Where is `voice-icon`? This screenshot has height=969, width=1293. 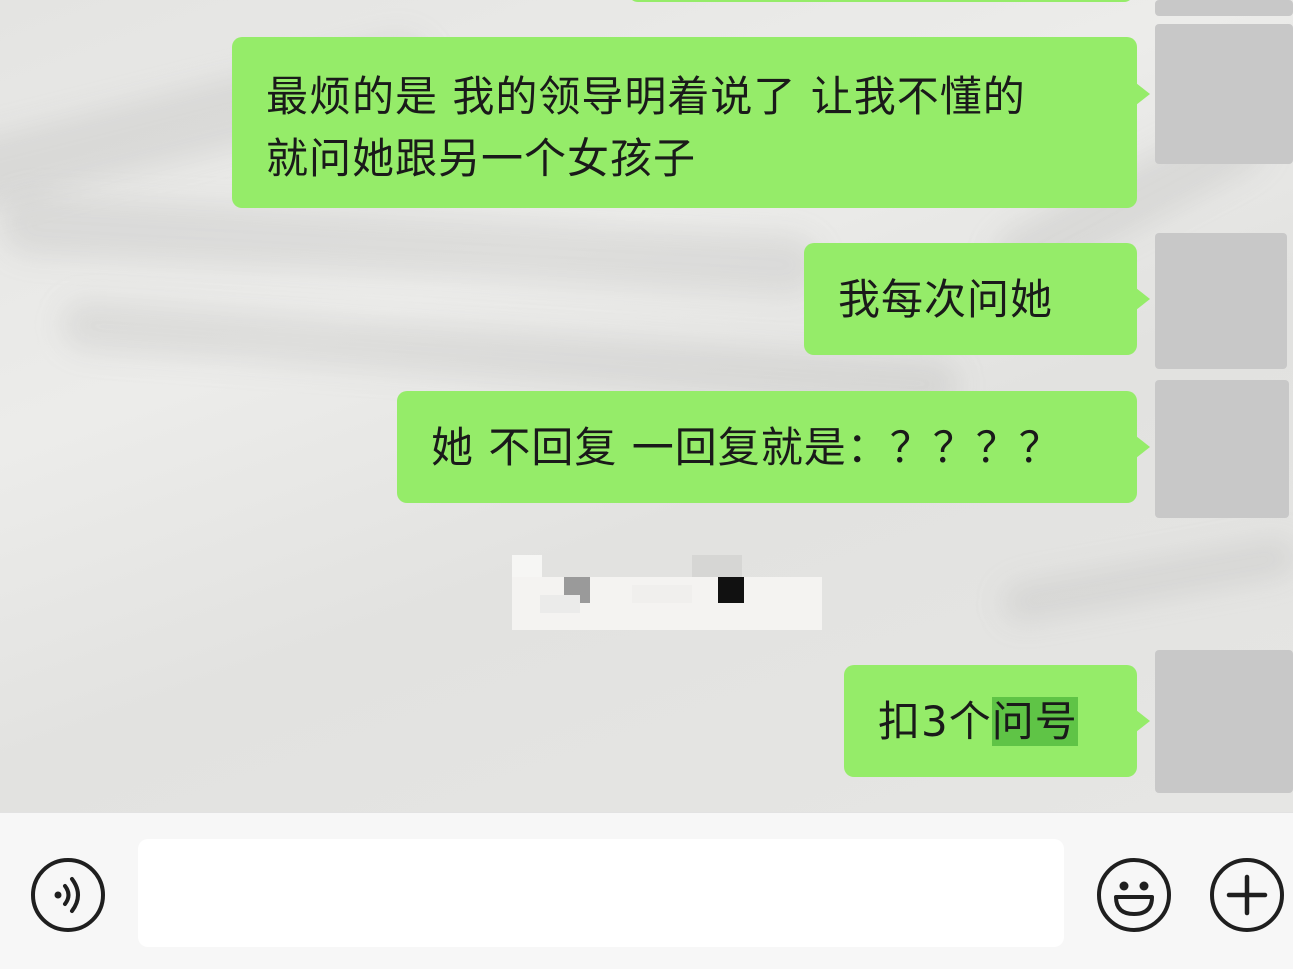
voice-icon is located at coordinates (67, 895).